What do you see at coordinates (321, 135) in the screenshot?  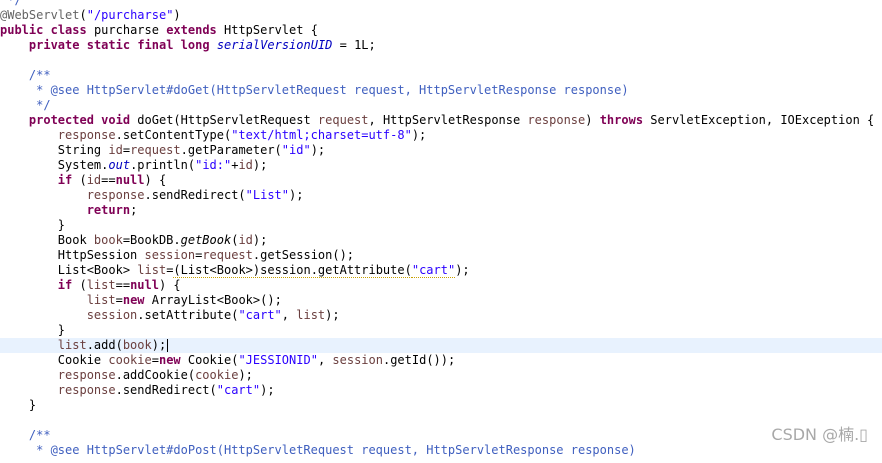 I see `code-token: "text/html;charset=utf-8"` at bounding box center [321, 135].